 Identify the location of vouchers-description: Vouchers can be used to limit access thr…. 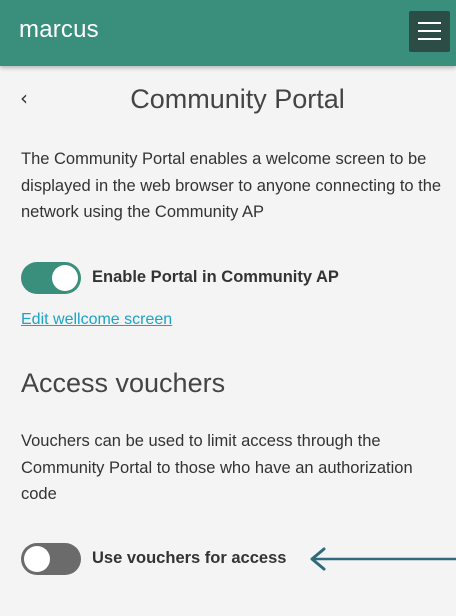
(217, 467).